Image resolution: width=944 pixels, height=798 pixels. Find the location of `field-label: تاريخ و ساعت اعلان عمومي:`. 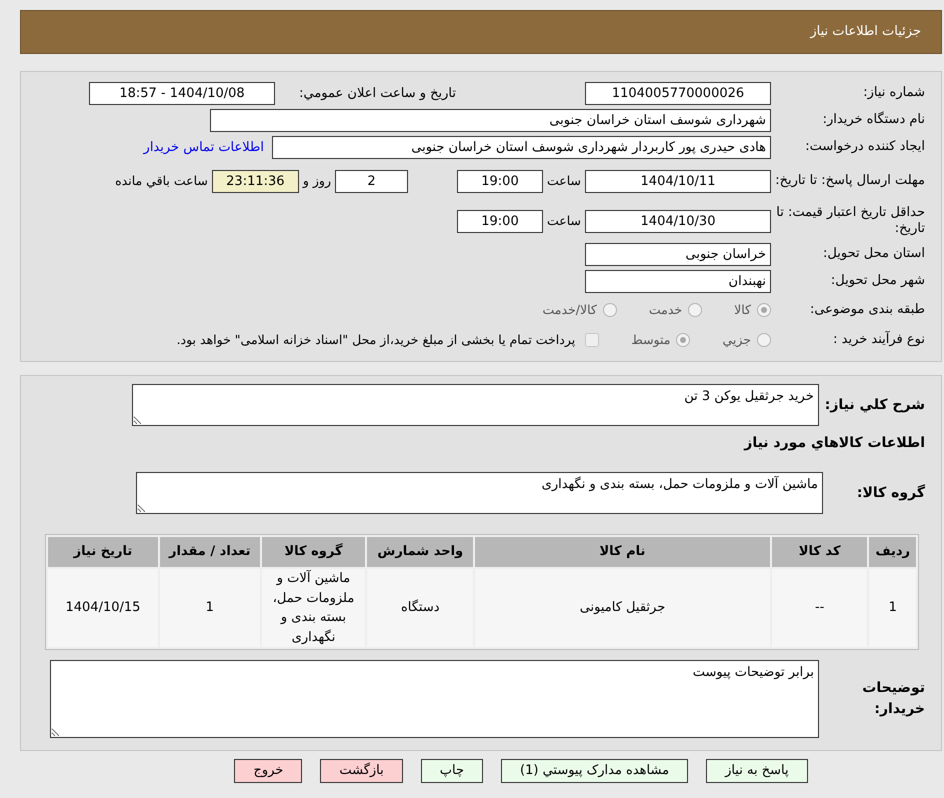

field-label: تاريخ و ساعت اعلان عمومي: is located at coordinates (377, 93).